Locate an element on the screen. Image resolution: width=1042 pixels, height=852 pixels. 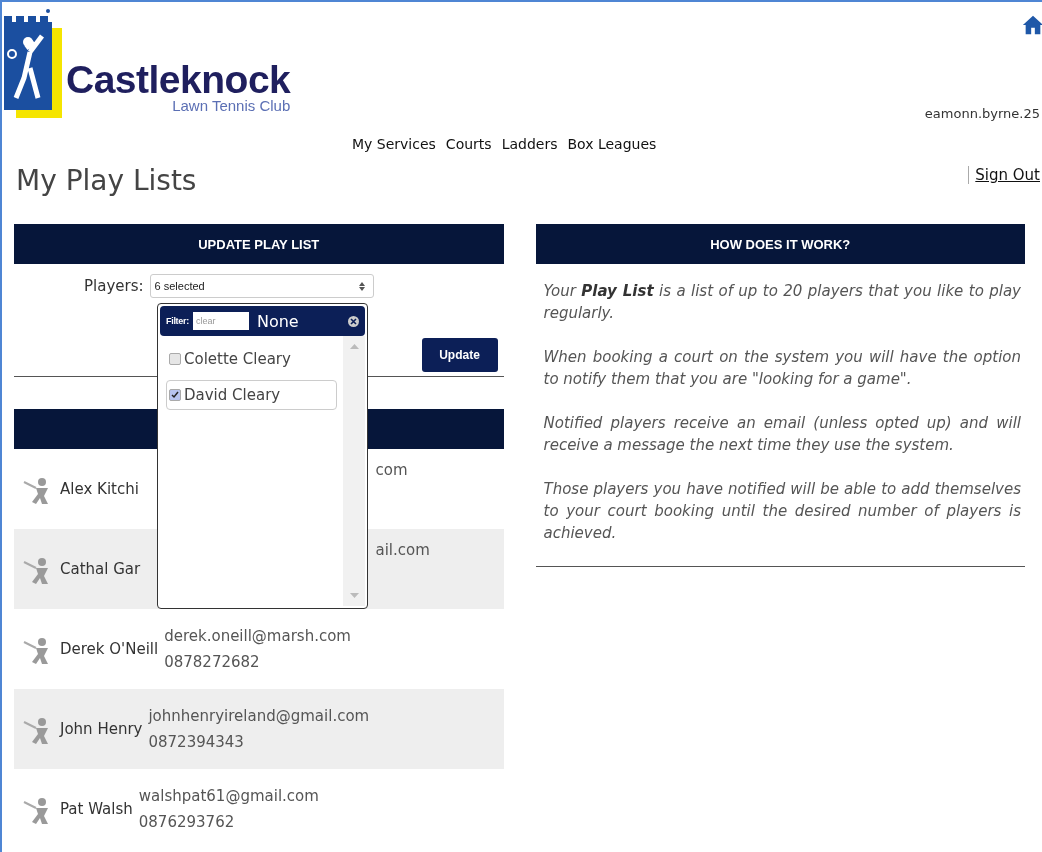
player-name: John Henry is located at coordinates (101, 729).